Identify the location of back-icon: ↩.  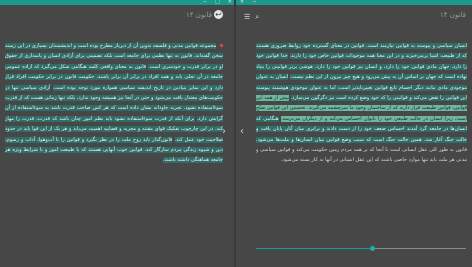
(218, 14).